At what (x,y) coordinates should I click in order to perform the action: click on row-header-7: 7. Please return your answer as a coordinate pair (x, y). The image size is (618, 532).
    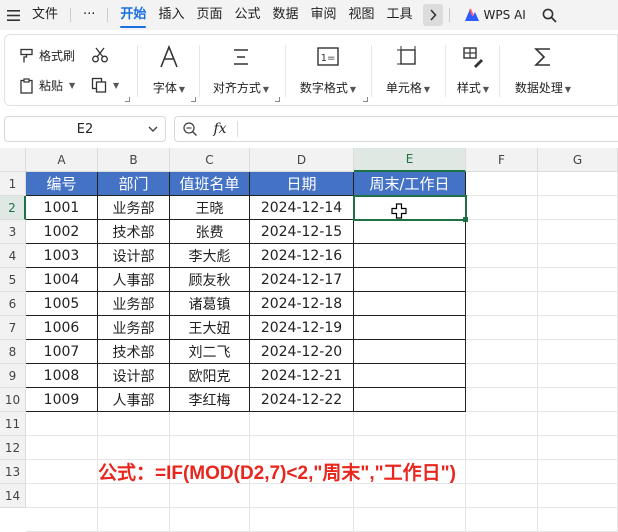
    Looking at the image, I should click on (13, 328).